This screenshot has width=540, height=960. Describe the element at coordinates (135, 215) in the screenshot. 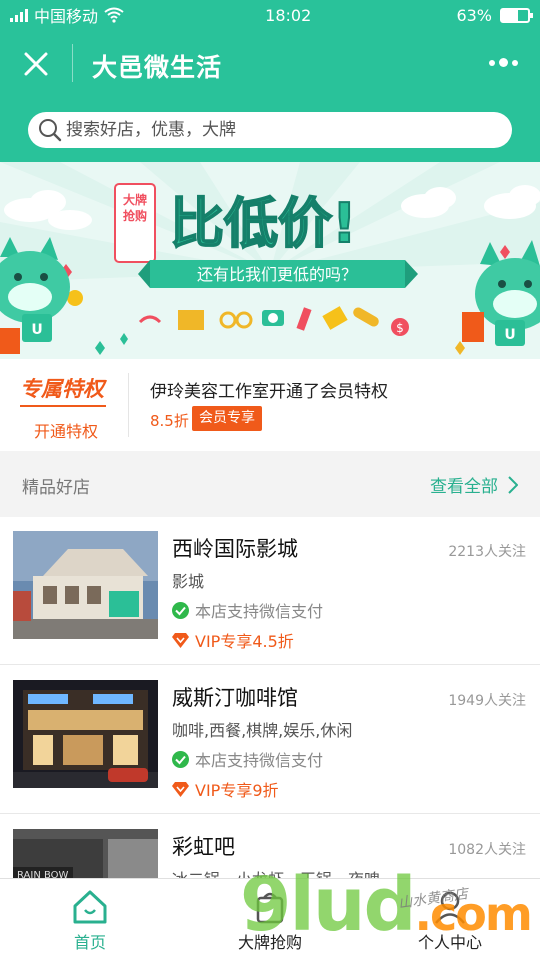

I see `banner-tag-line2: 抢购` at that location.